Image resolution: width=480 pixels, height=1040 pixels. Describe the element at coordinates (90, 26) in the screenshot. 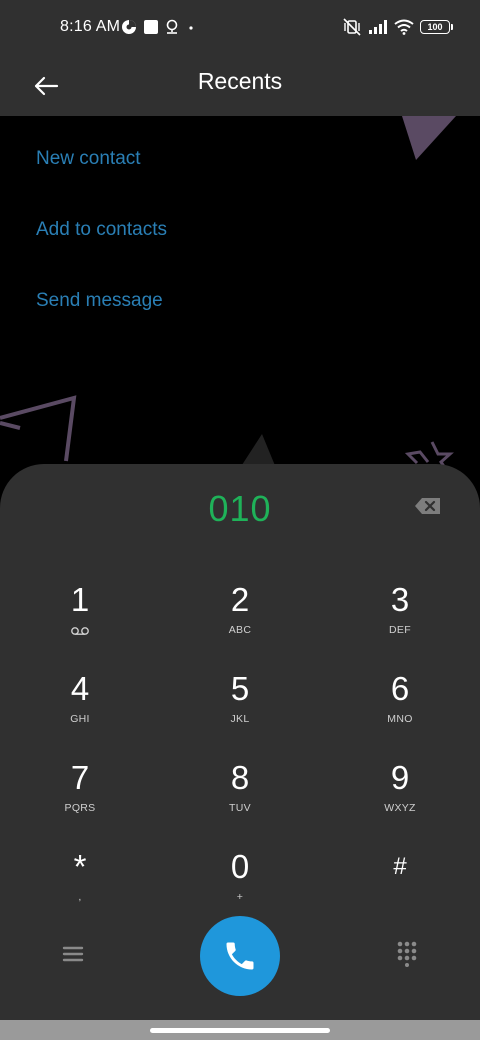

I see `status-time: 8:16 AM` at that location.